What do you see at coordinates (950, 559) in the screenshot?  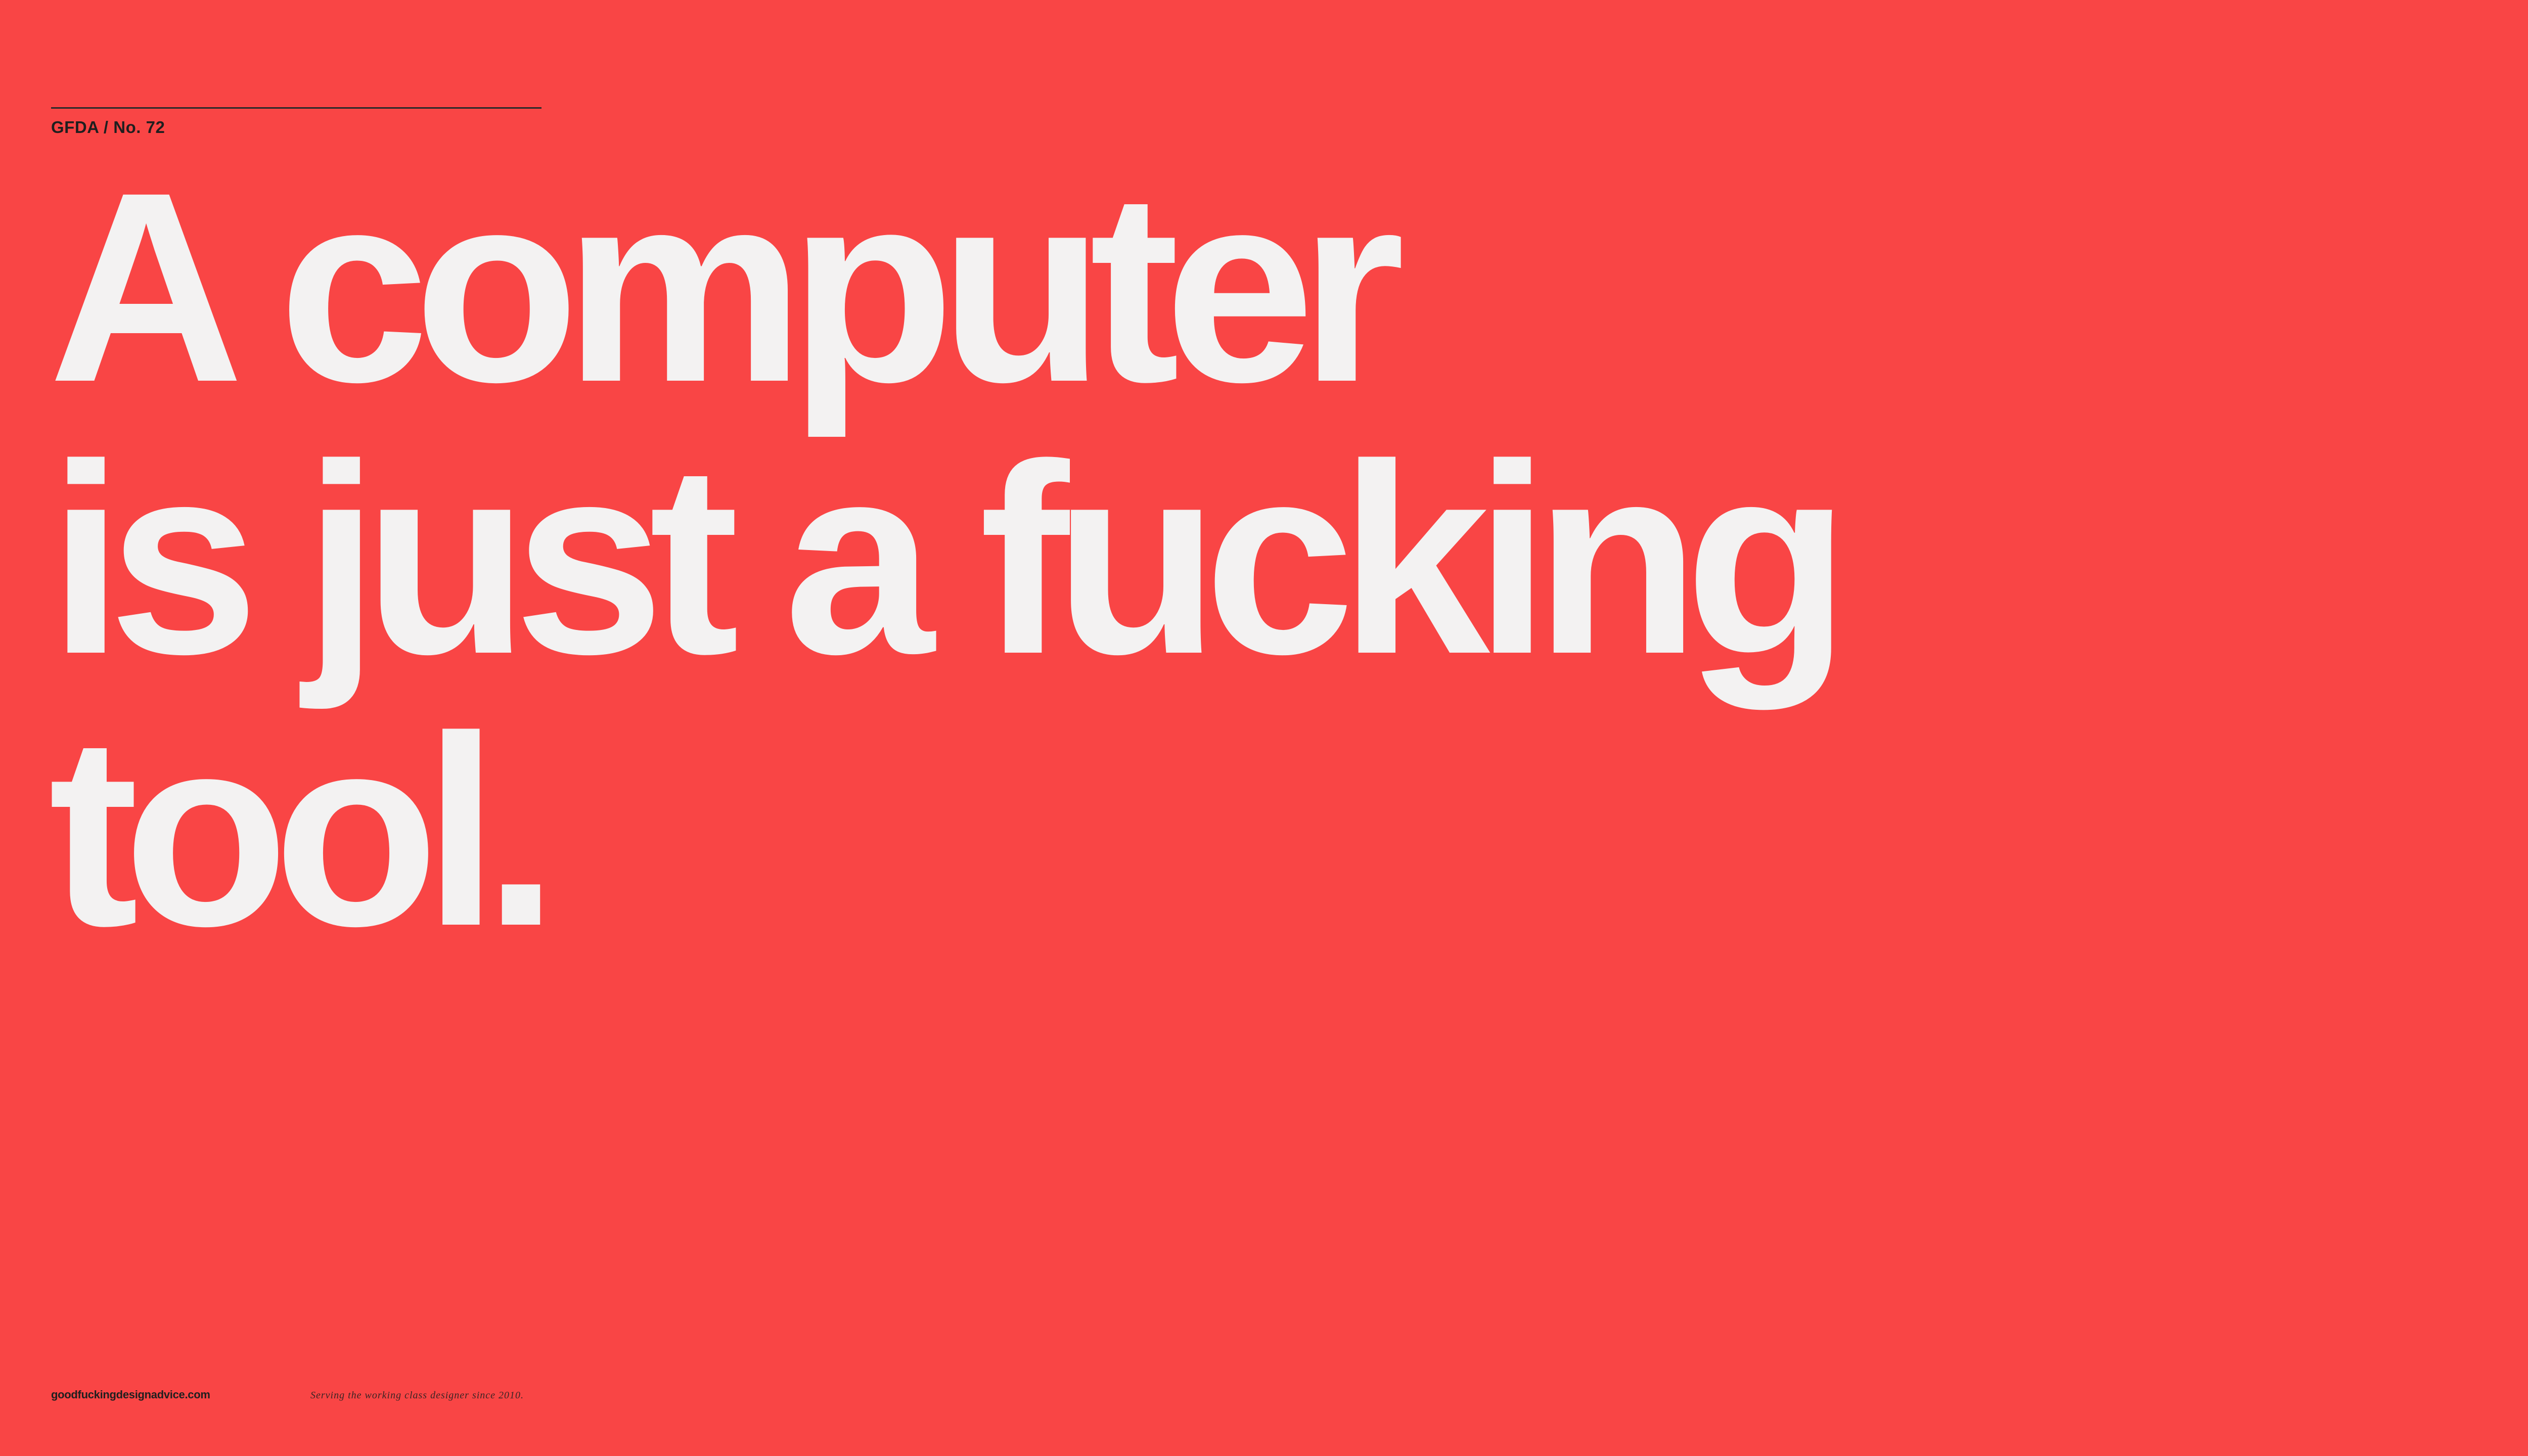 I see `headline-line-2: is just a fucking` at bounding box center [950, 559].